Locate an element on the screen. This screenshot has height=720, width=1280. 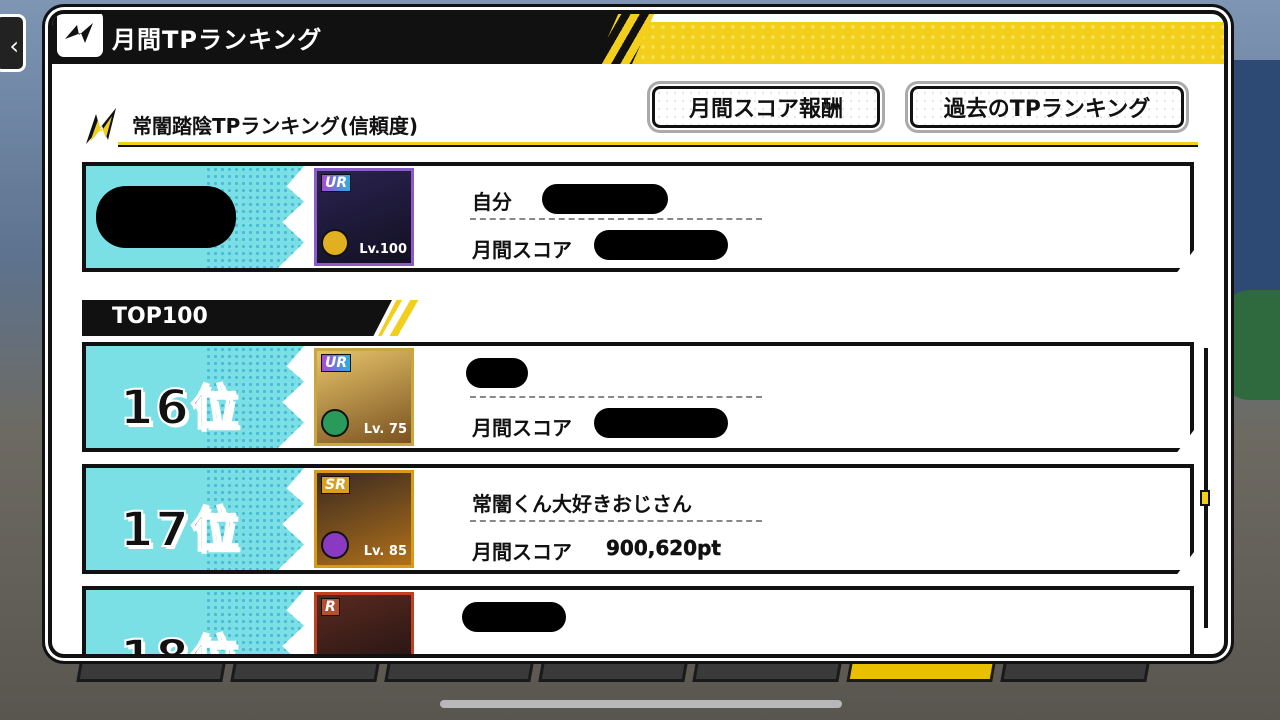
background-tree is located at coordinates (1250, 345).